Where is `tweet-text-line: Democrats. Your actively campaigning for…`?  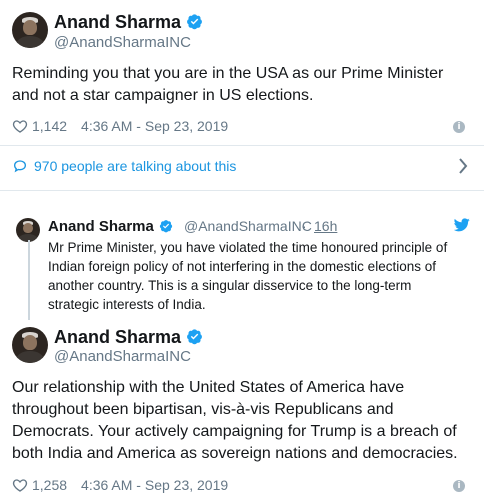 tweet-text-line: Democrats. Your actively campaigning for… is located at coordinates (234, 431).